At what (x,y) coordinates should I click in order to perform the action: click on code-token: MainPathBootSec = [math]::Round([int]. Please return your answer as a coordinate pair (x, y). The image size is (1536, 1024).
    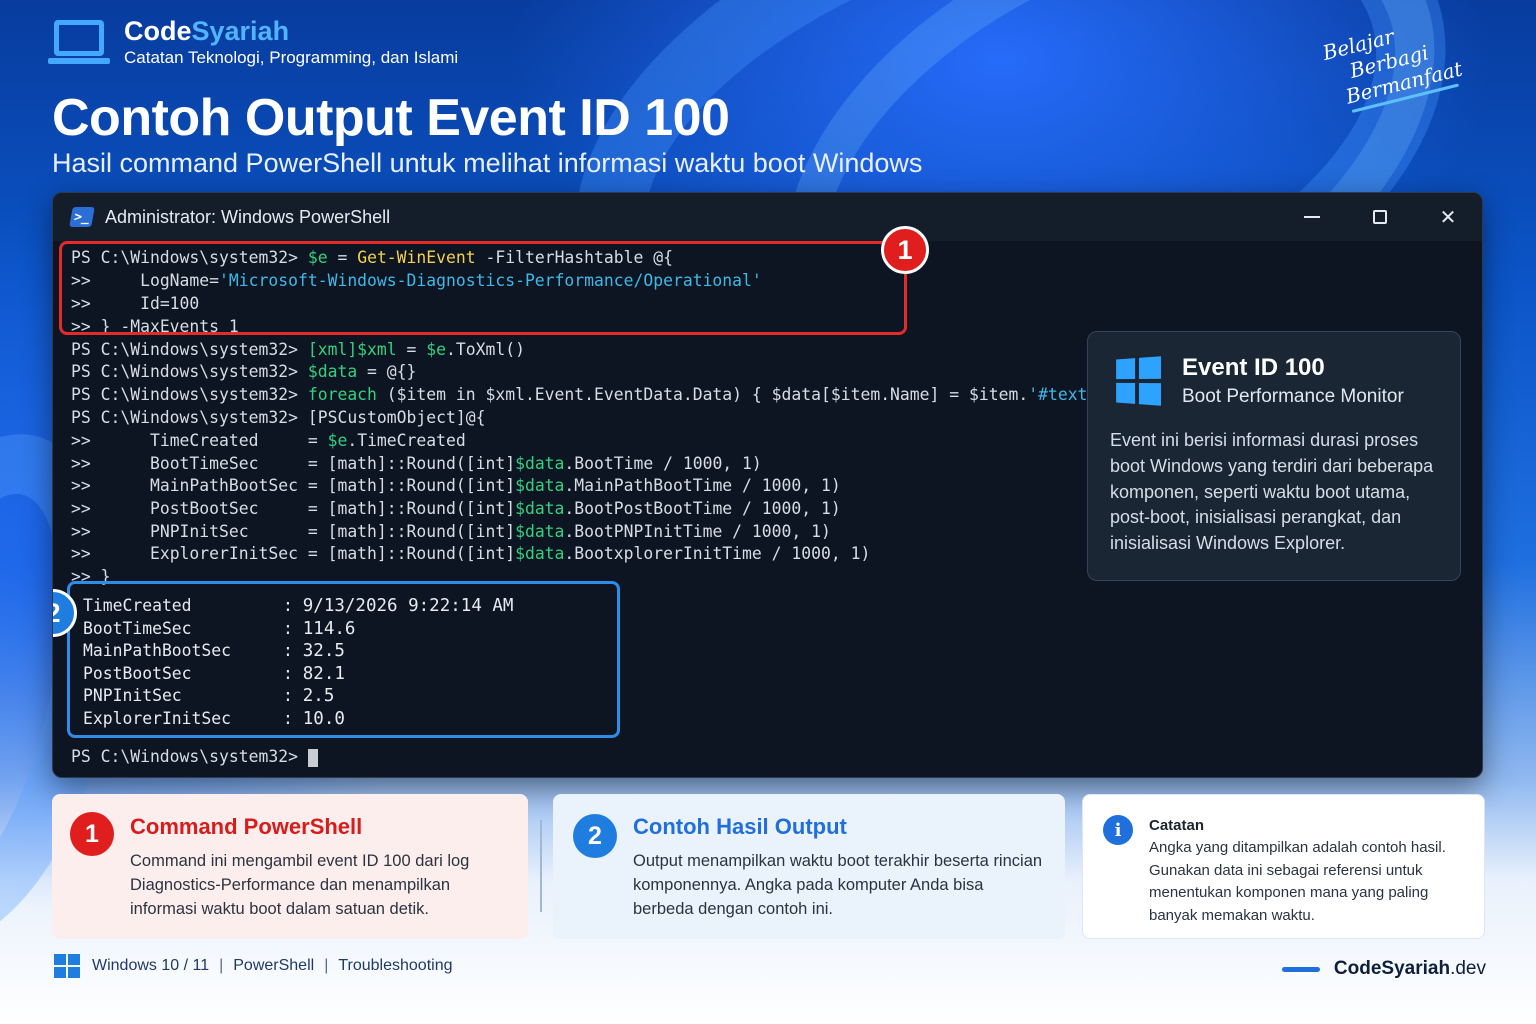
    Looking at the image, I should click on (332, 486).